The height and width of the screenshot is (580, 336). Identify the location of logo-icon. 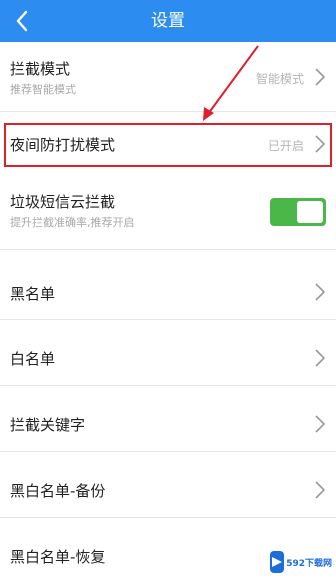
(277, 562).